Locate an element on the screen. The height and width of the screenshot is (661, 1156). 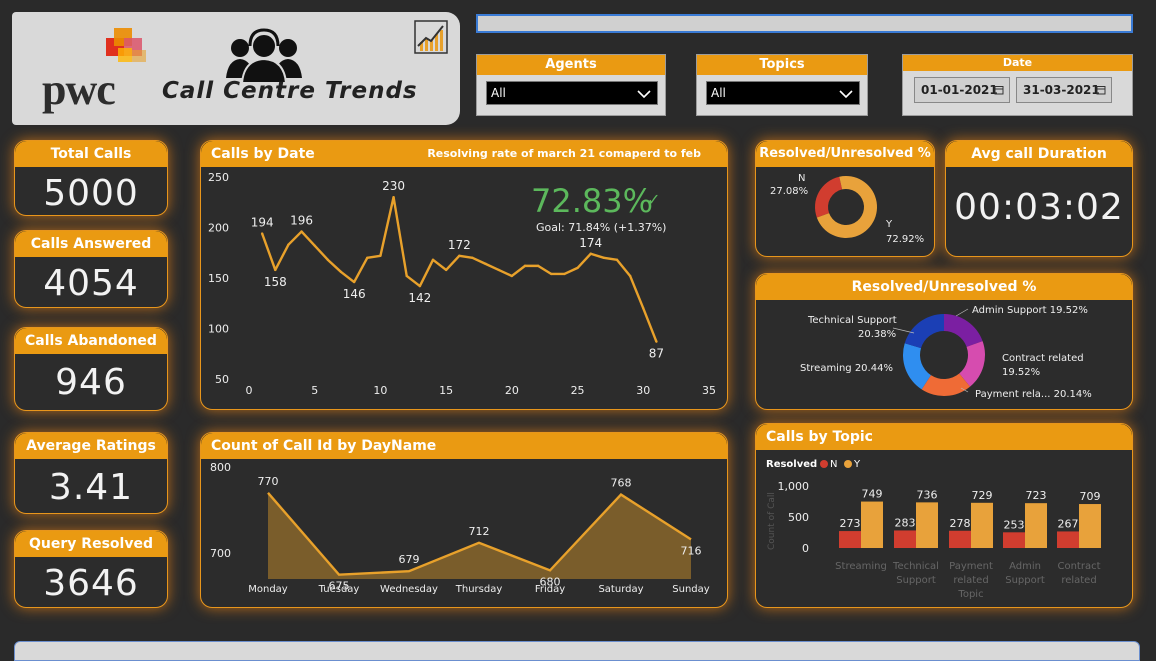
y-tick-label: 1,000 is located at coordinates (794, 486).